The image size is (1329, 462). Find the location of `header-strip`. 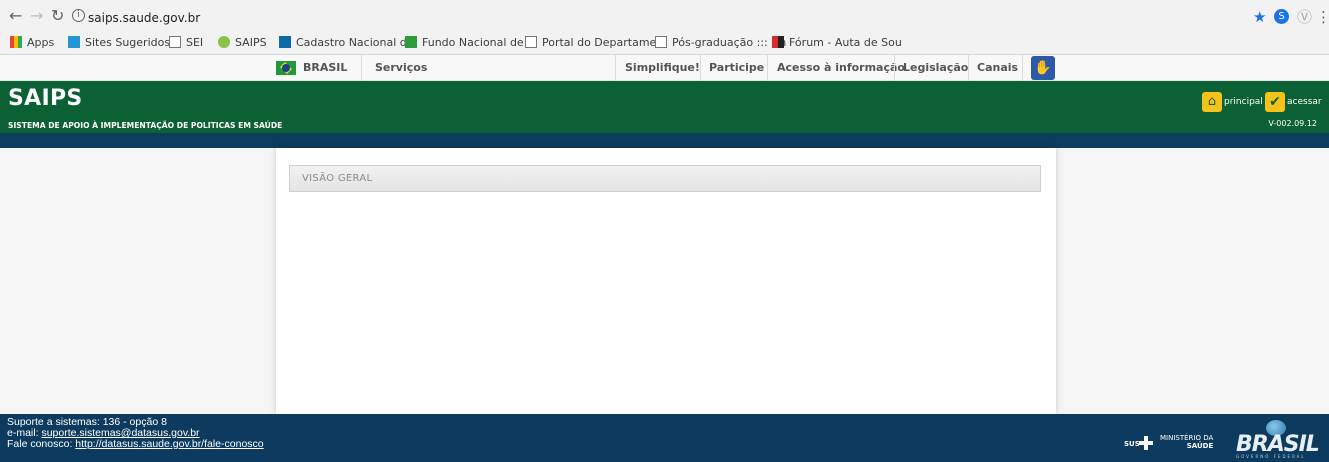

header-strip is located at coordinates (664, 140).